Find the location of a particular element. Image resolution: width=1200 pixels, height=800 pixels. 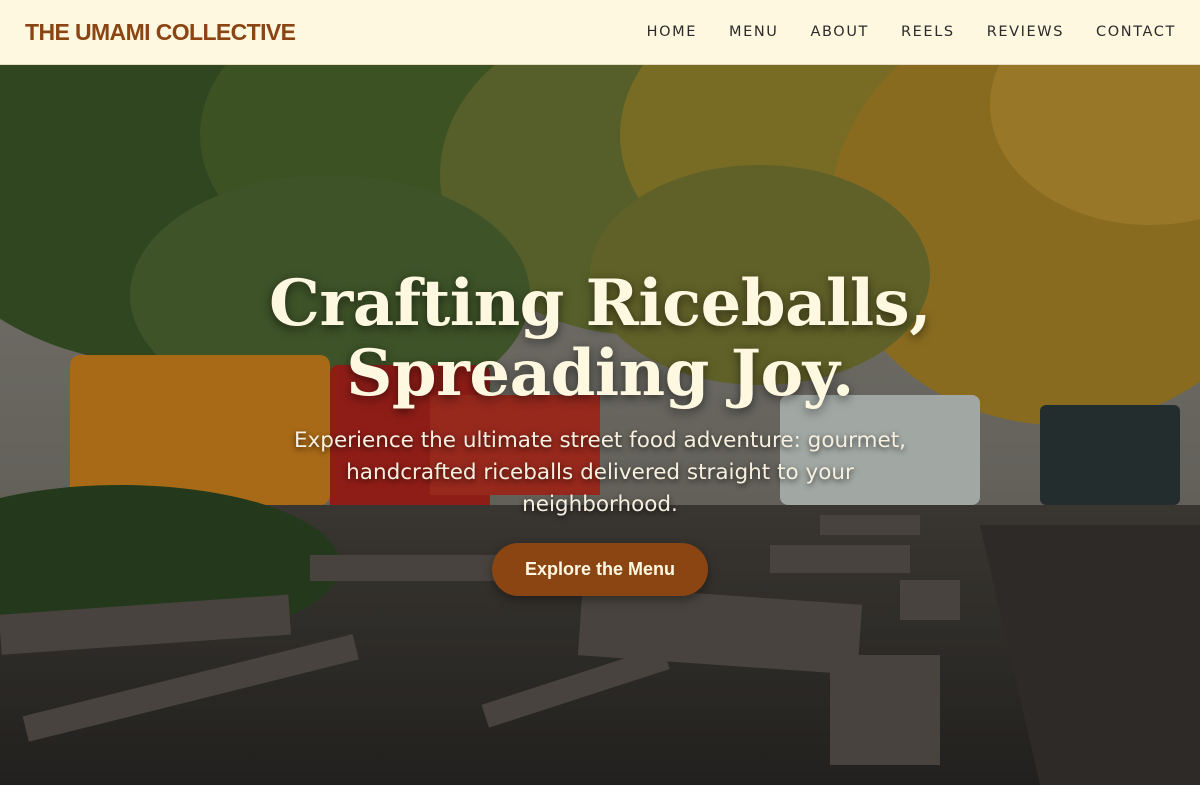

hero-title-line-1: Crafting Riceballs, is located at coordinates (600, 303).